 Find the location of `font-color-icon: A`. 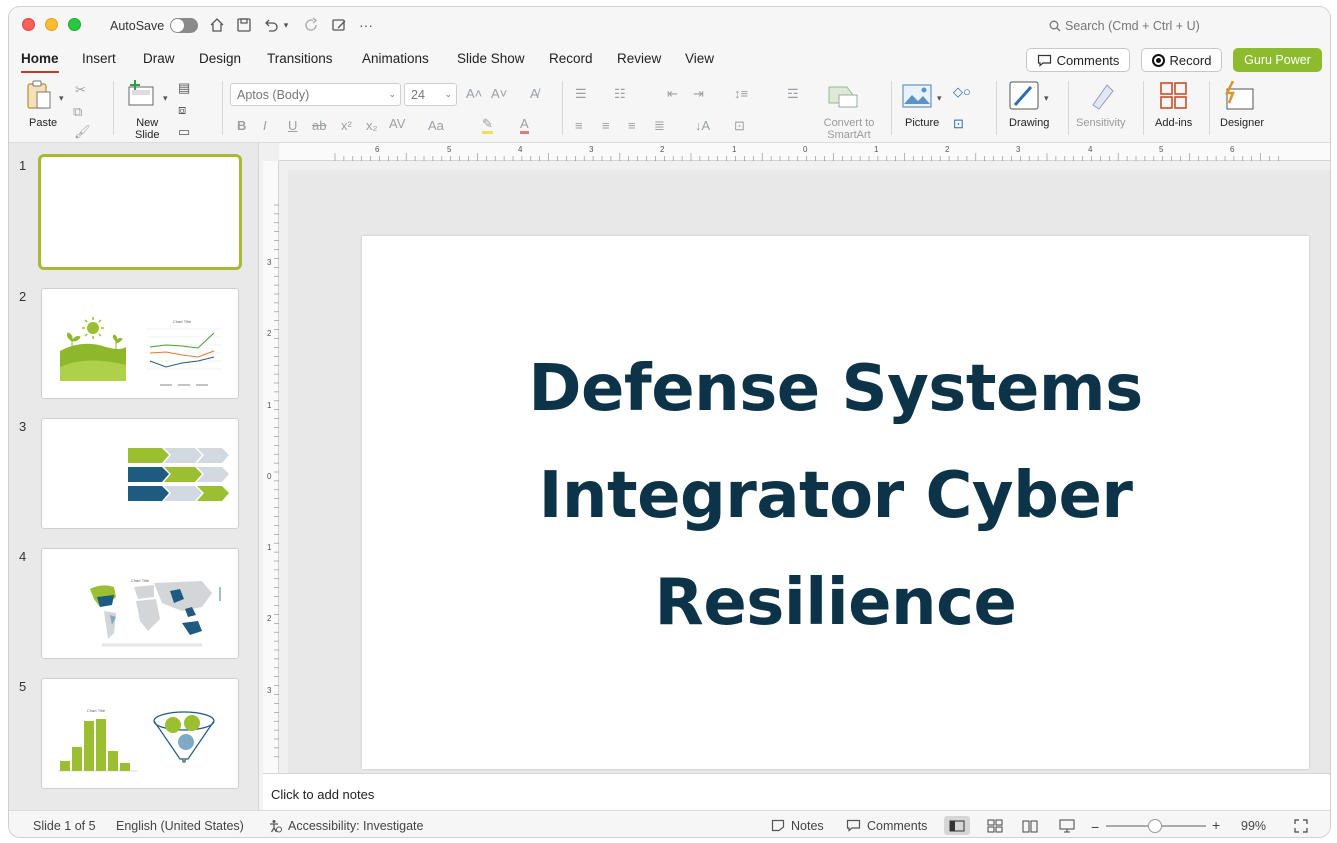

font-color-icon: A is located at coordinates (524, 125).